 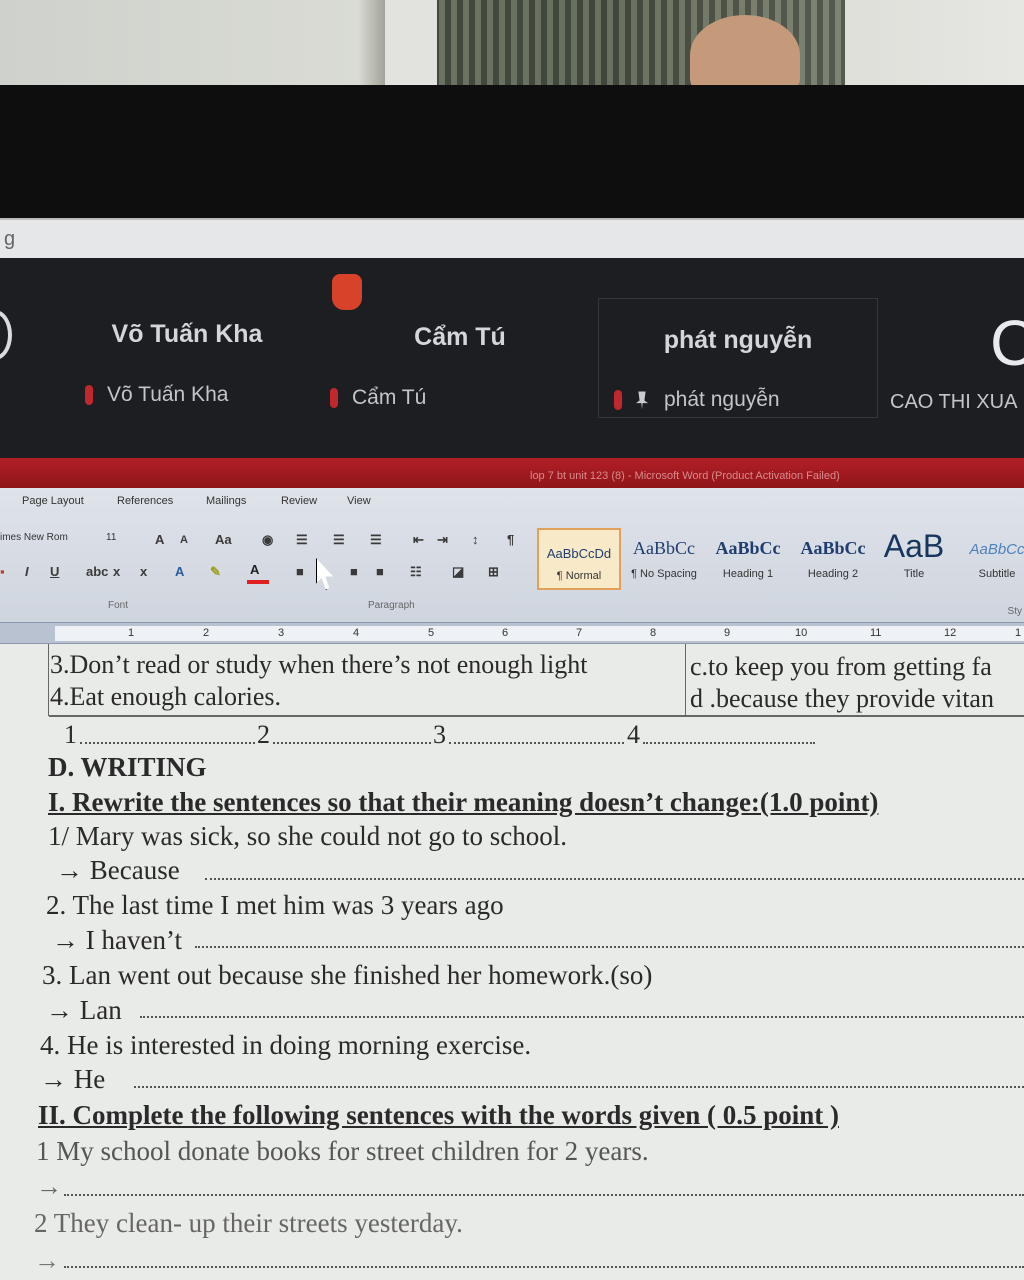 I want to click on horizontal-ruler: 1 2 3 4 5 6 7 8 9 10 11 12 1, so click(x=512, y=633).